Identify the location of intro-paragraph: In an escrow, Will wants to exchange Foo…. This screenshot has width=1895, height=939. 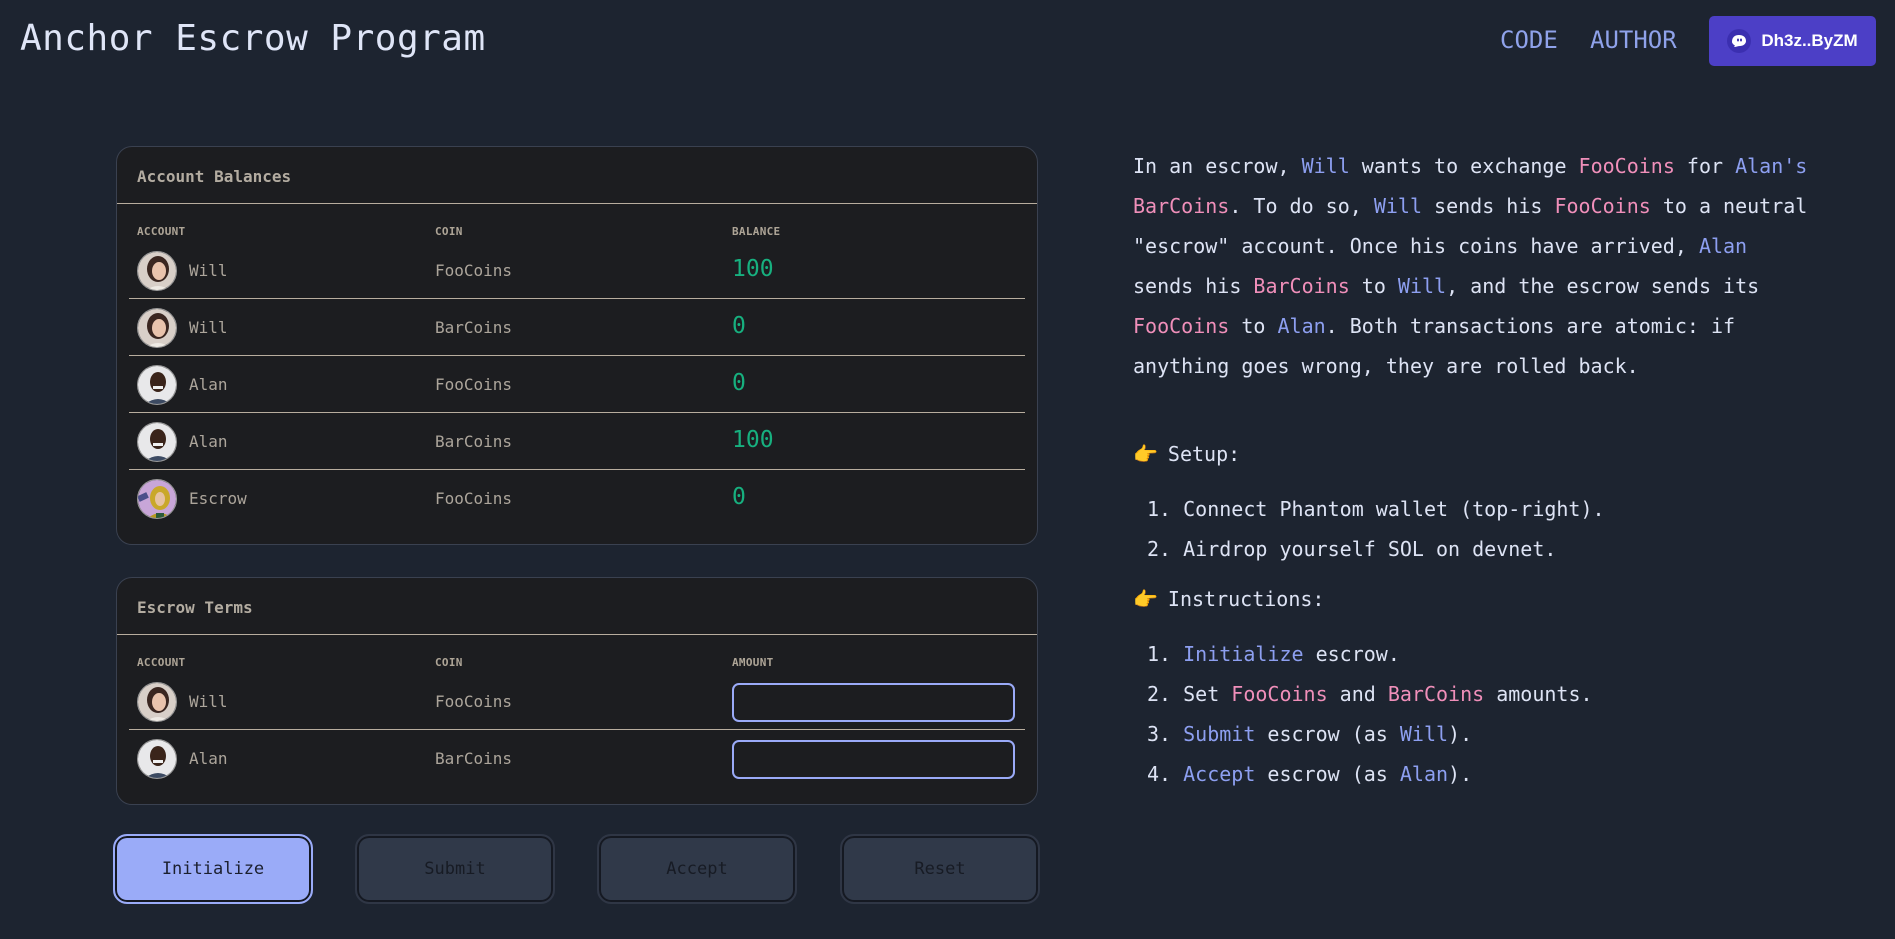
(1473, 266).